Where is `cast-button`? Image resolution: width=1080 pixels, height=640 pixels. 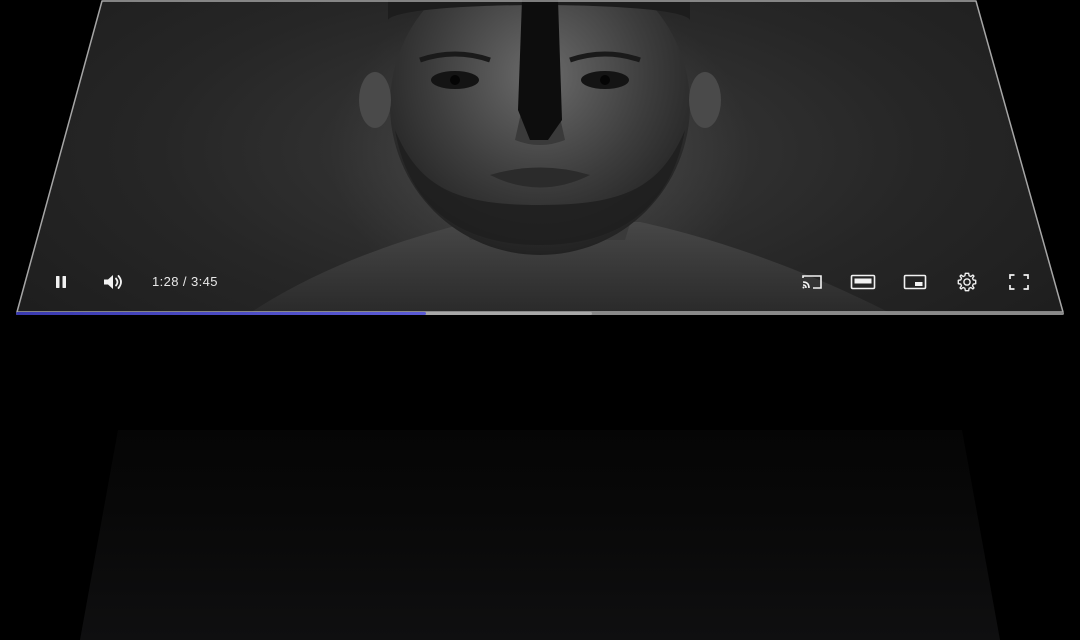 cast-button is located at coordinates (812, 282).